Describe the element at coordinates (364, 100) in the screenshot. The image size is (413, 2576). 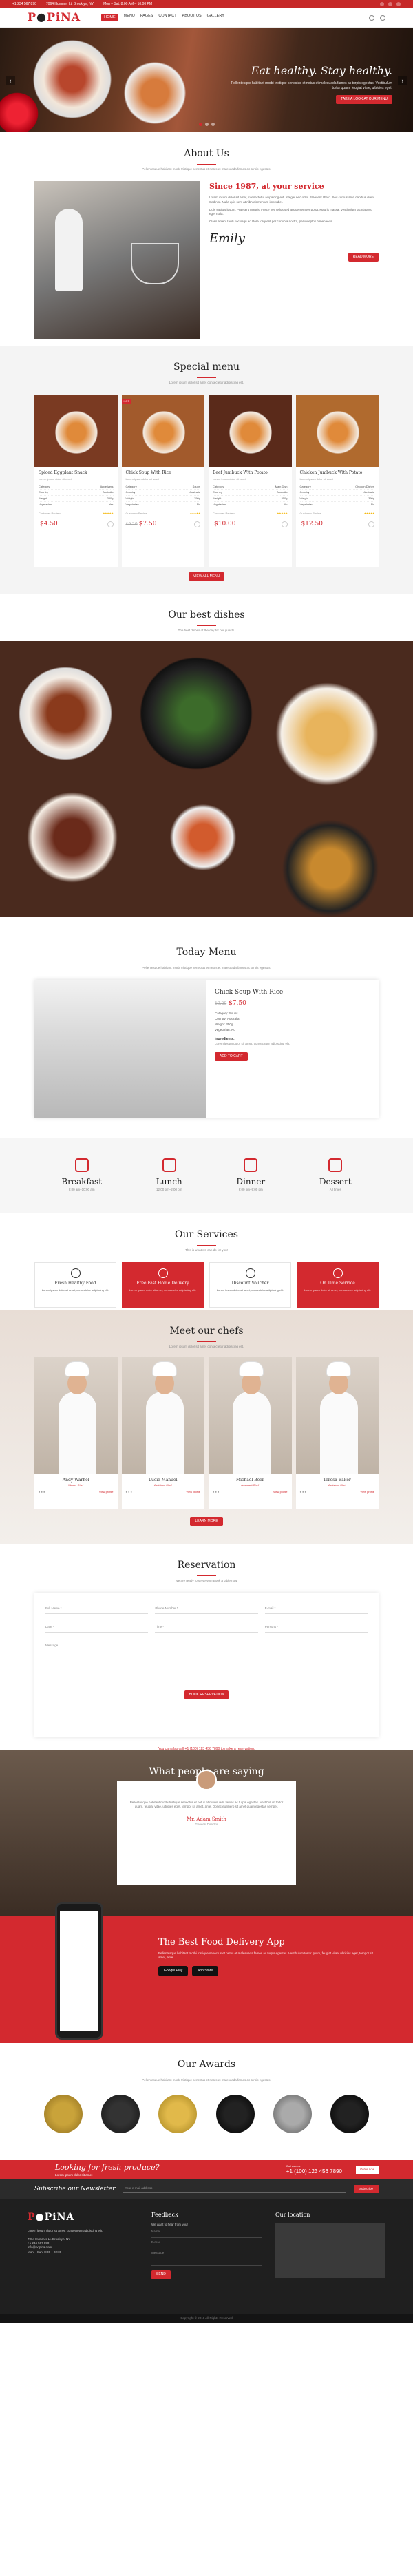
I see `hero-menu-button: Take a look at our menu` at that location.